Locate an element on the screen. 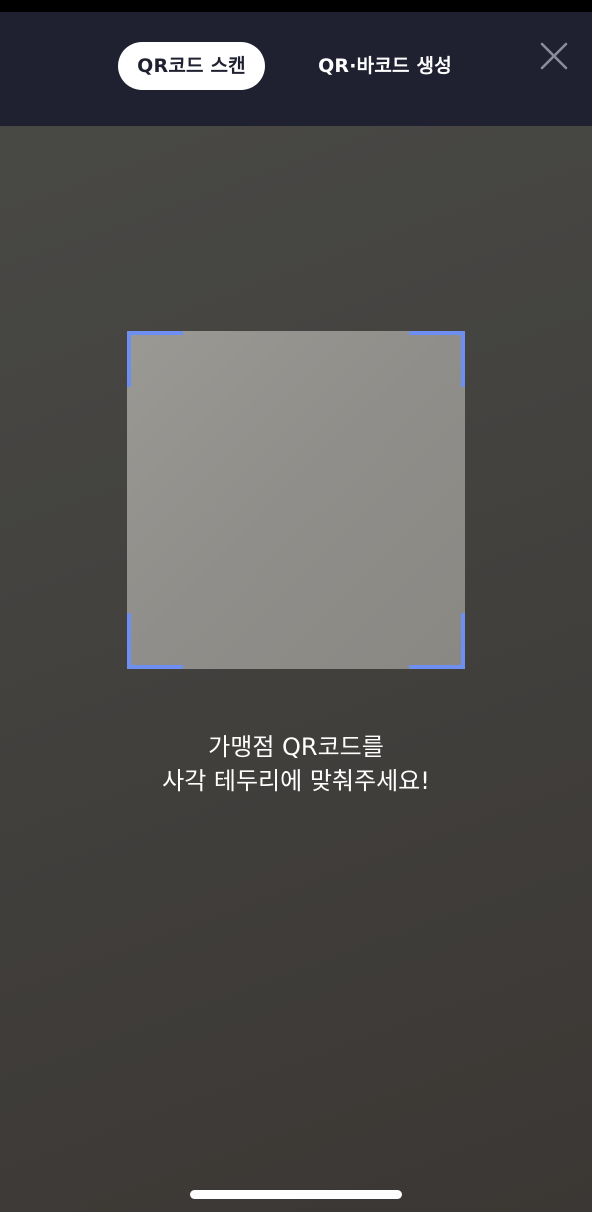 The height and width of the screenshot is (1212, 592). tab-qr-barcode-generate: QR·바코드 생성 is located at coordinates (385, 66).